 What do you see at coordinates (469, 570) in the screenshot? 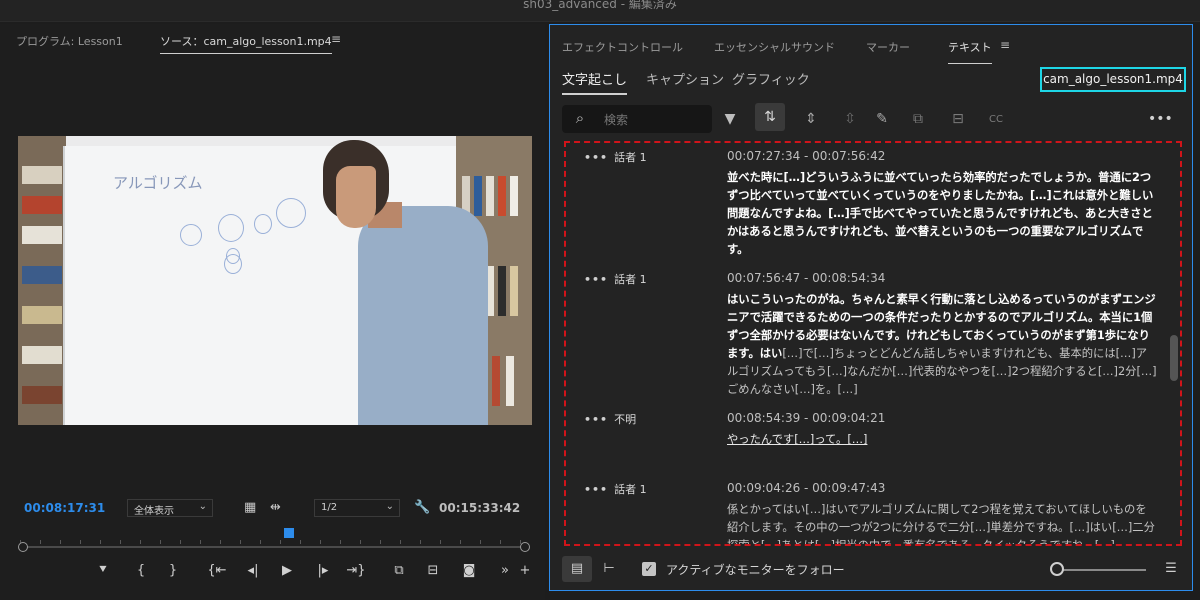
I see `camera-icon: ◙` at bounding box center [469, 570].